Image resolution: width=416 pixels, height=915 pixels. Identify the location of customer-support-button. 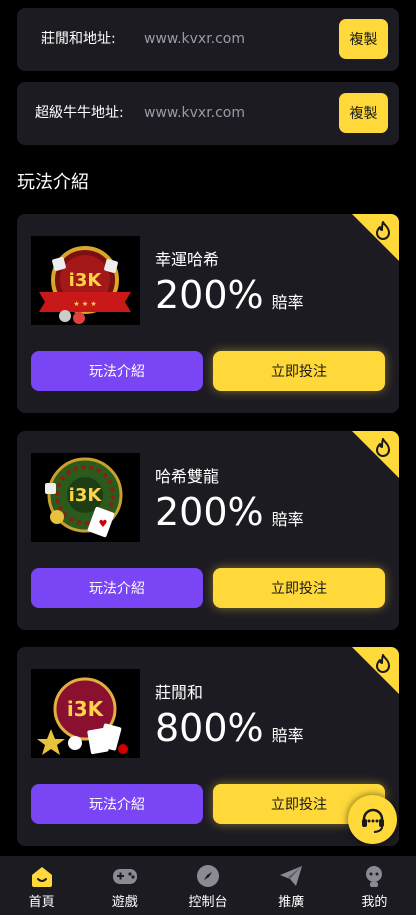
(372, 819).